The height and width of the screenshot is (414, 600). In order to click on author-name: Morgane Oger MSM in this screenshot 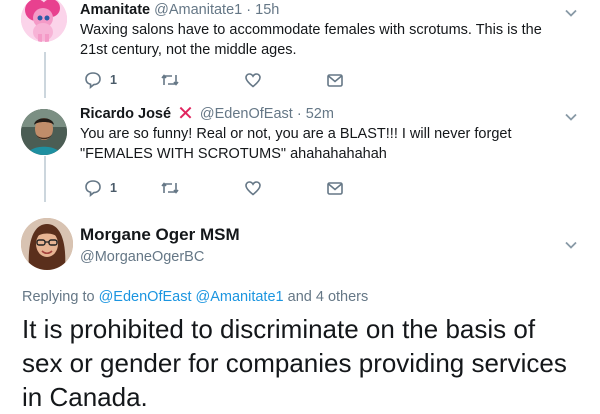, I will do `click(160, 235)`.